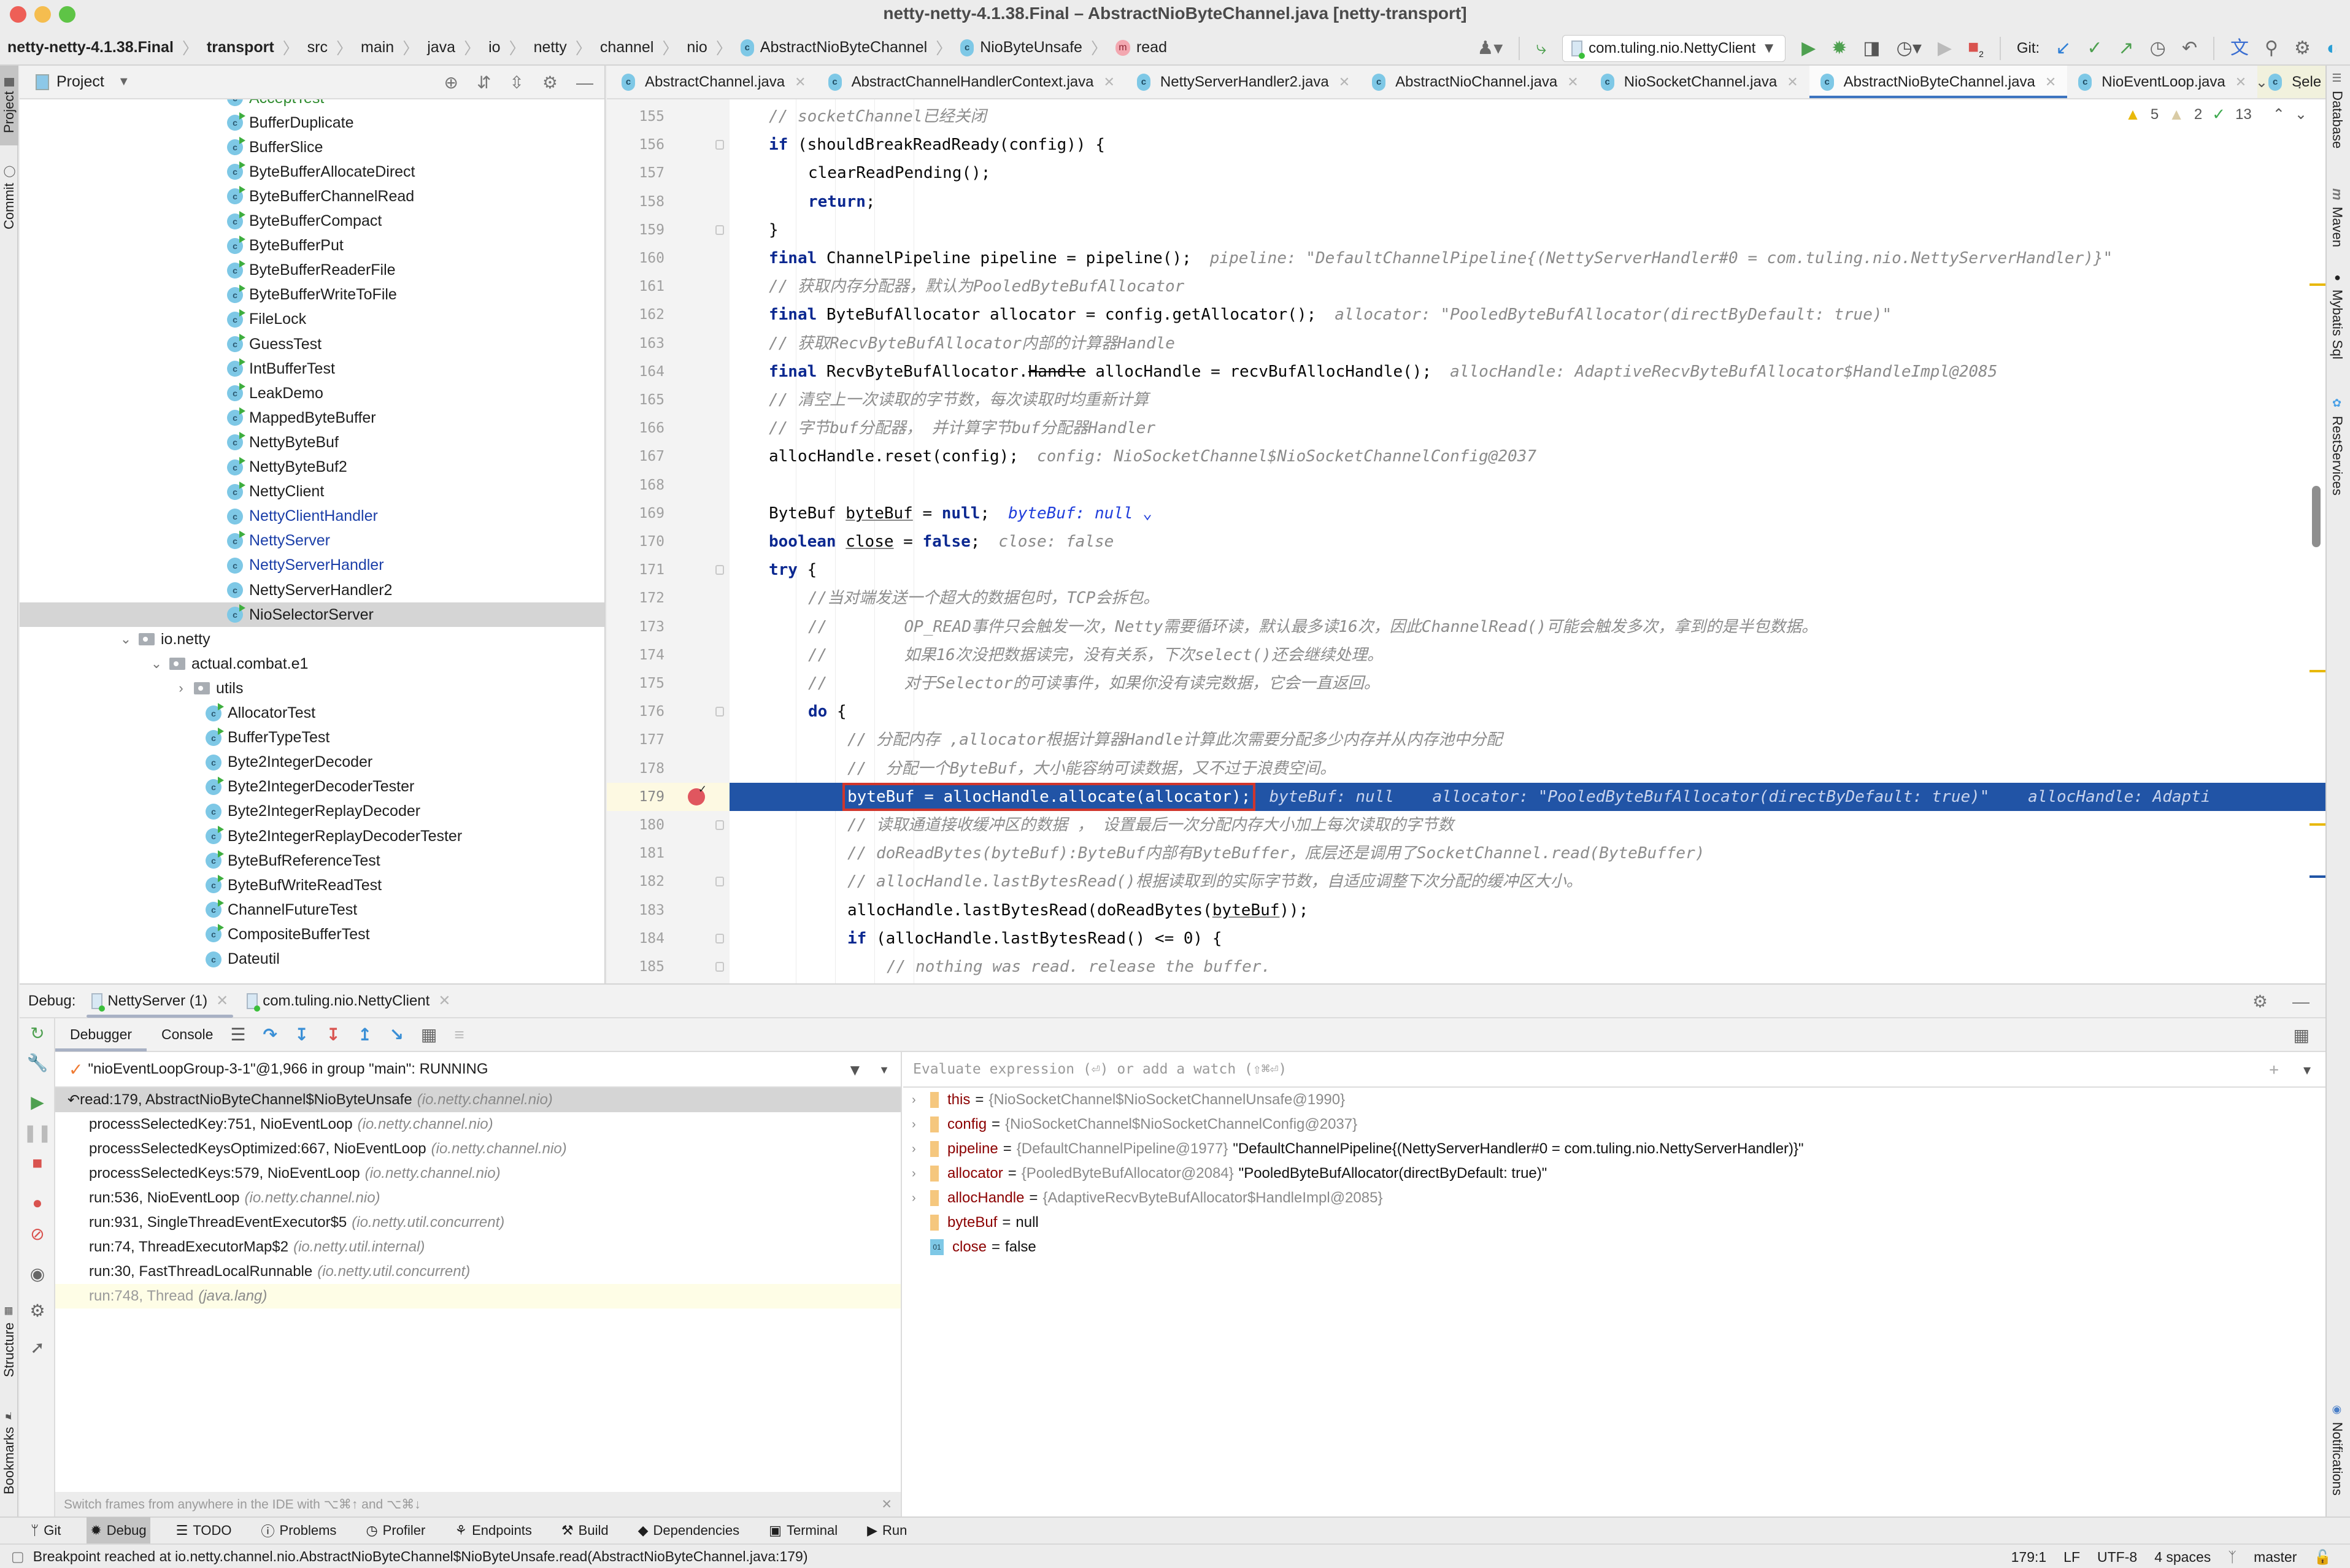 Image resolution: width=2350 pixels, height=1568 pixels. I want to click on resume-program-icon: ▶, so click(37, 1102).